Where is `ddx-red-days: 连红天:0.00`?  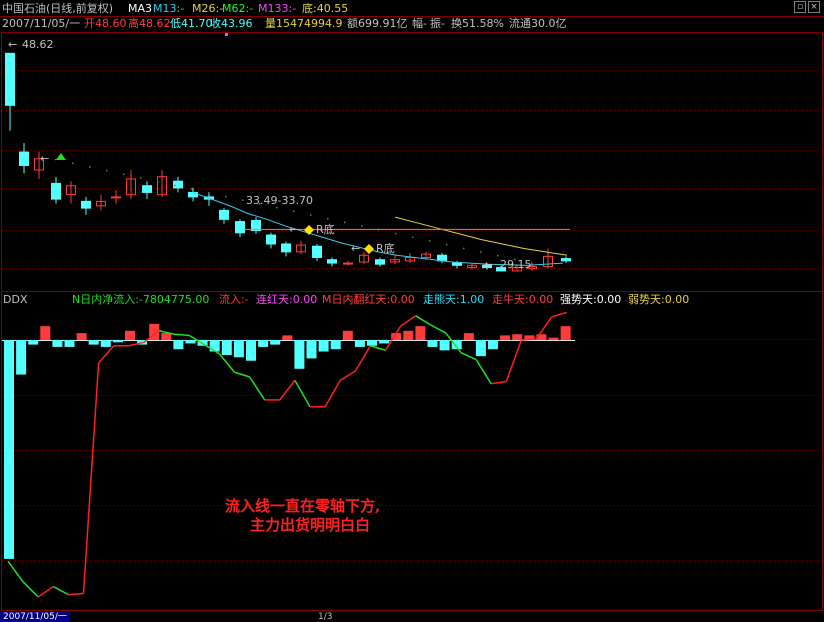
ddx-red-days: 连红天:0.00 is located at coordinates (287, 299).